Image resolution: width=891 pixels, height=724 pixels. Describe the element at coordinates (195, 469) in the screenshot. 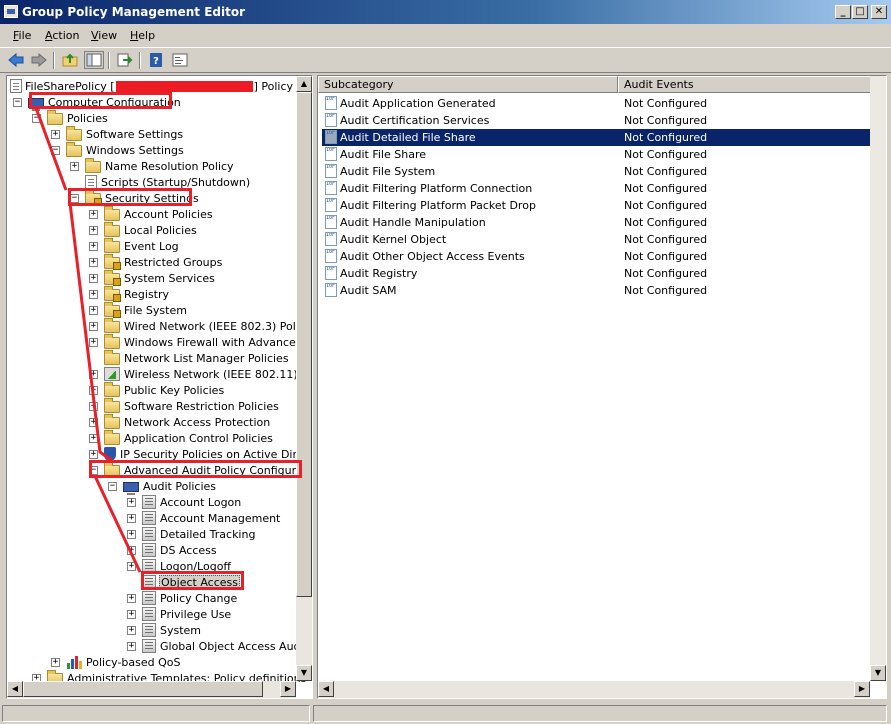

I see `highlight-advanced-audit-policy` at that location.